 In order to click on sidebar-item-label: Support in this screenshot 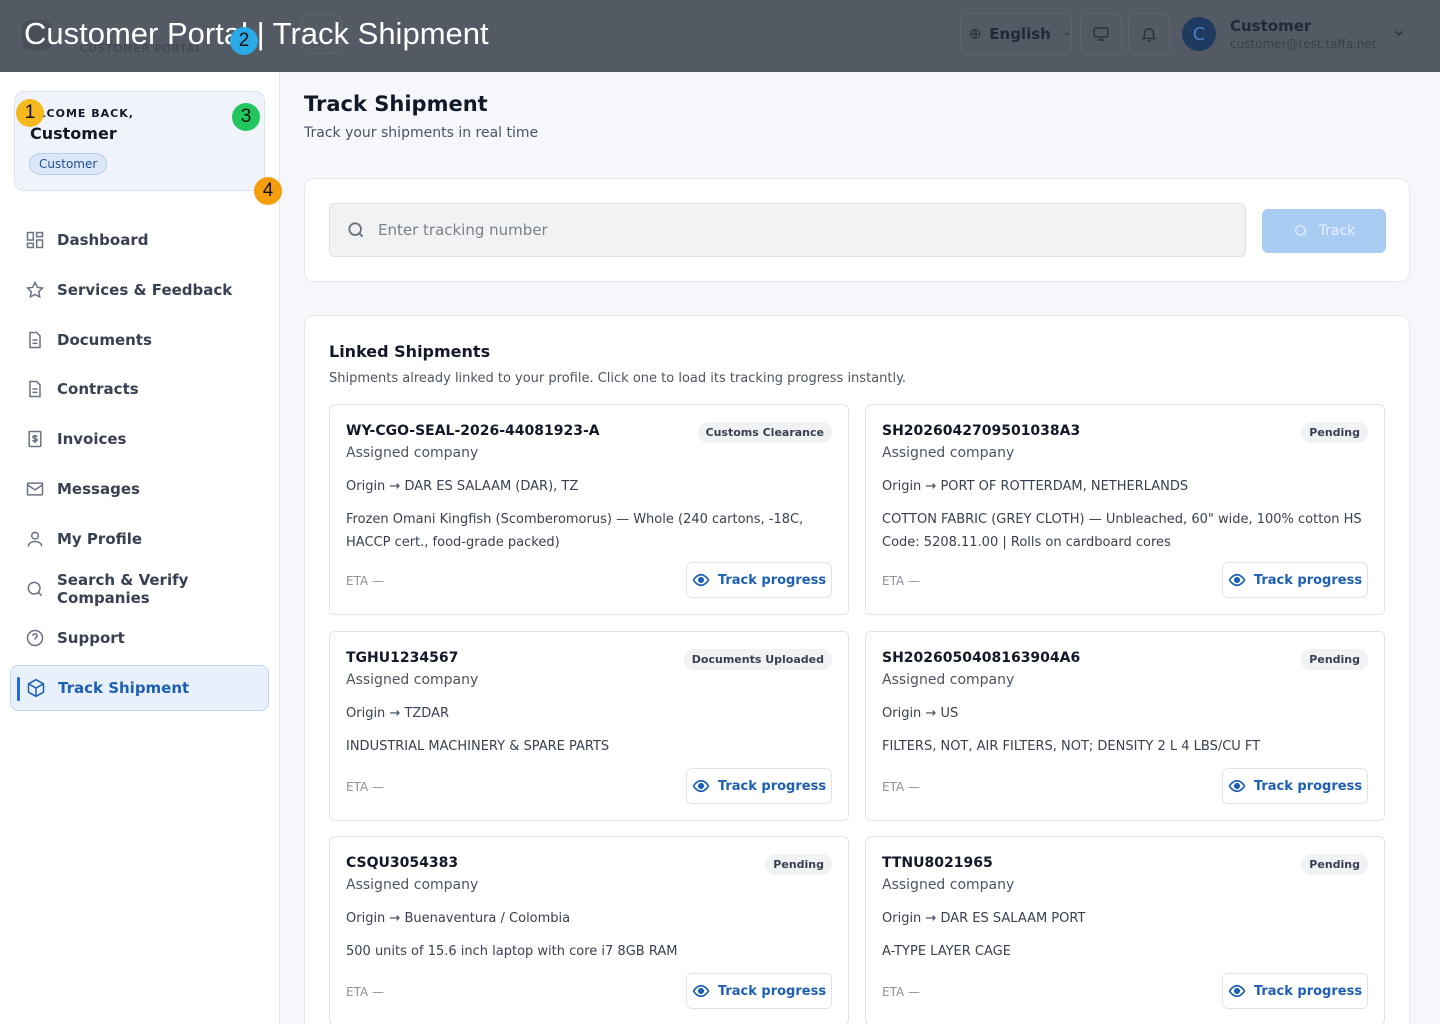, I will do `click(91, 638)`.